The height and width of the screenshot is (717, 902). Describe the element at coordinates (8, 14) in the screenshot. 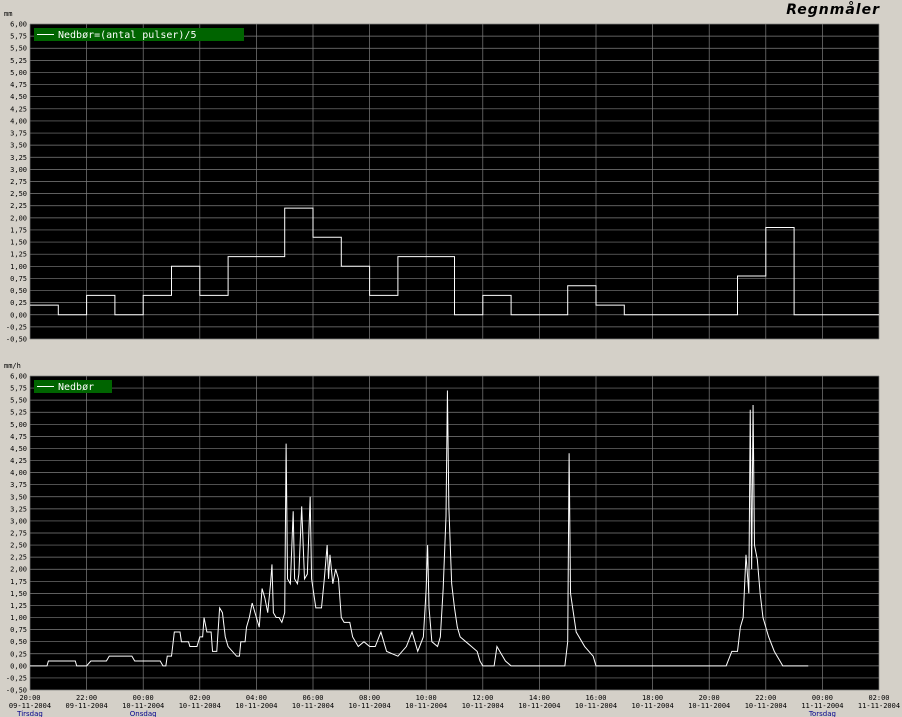

I see `y-unit-label: mm` at that location.